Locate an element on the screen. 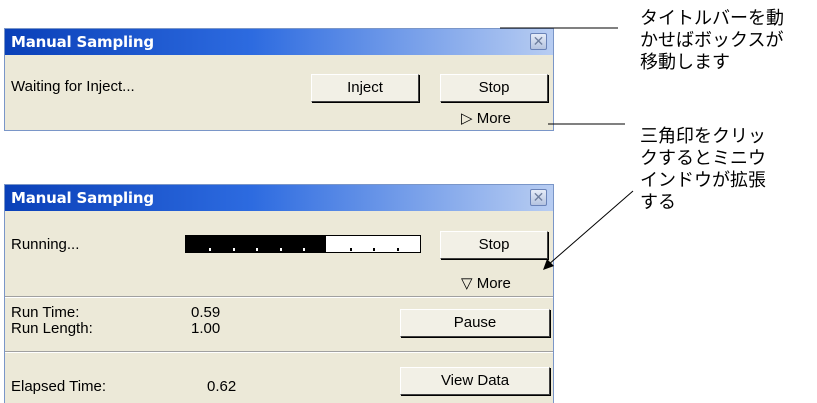 Image resolution: width=817 pixels, height=403 pixels. annotation-line: する is located at coordinates (658, 202).